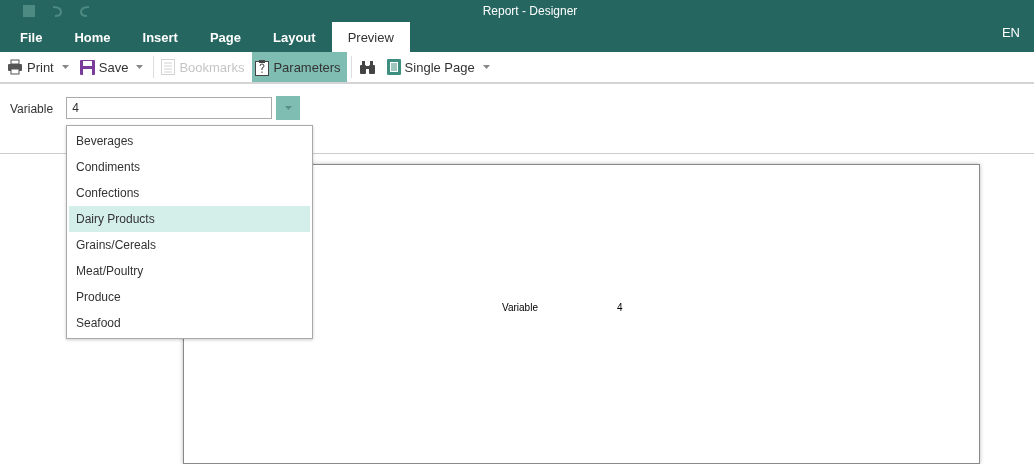  I want to click on document-list-icon, so click(168, 67).